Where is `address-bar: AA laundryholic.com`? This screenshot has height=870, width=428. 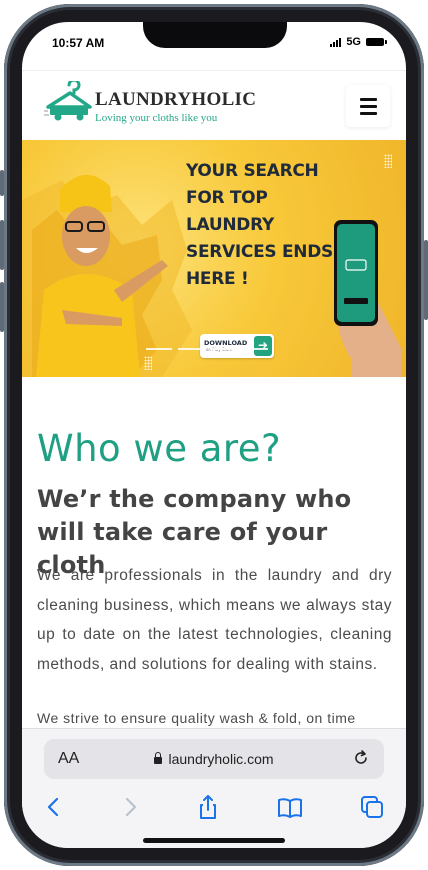
address-bar: AA laundryholic.com is located at coordinates (214, 759).